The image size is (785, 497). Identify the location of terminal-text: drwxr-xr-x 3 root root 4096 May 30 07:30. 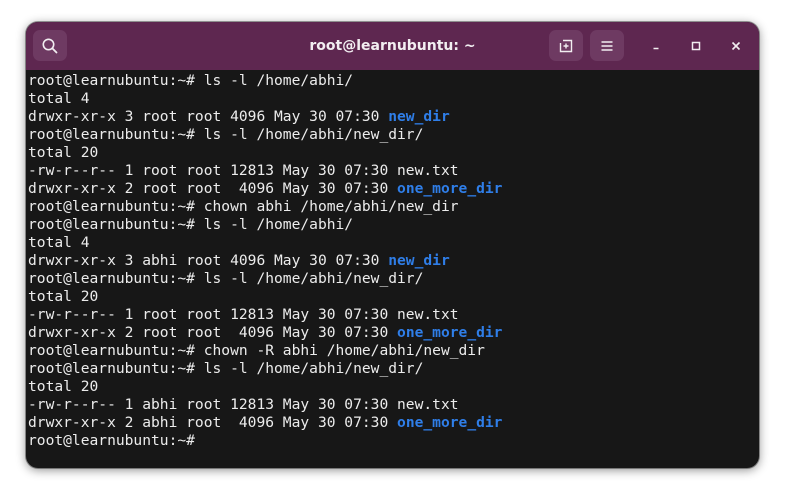
(208, 116).